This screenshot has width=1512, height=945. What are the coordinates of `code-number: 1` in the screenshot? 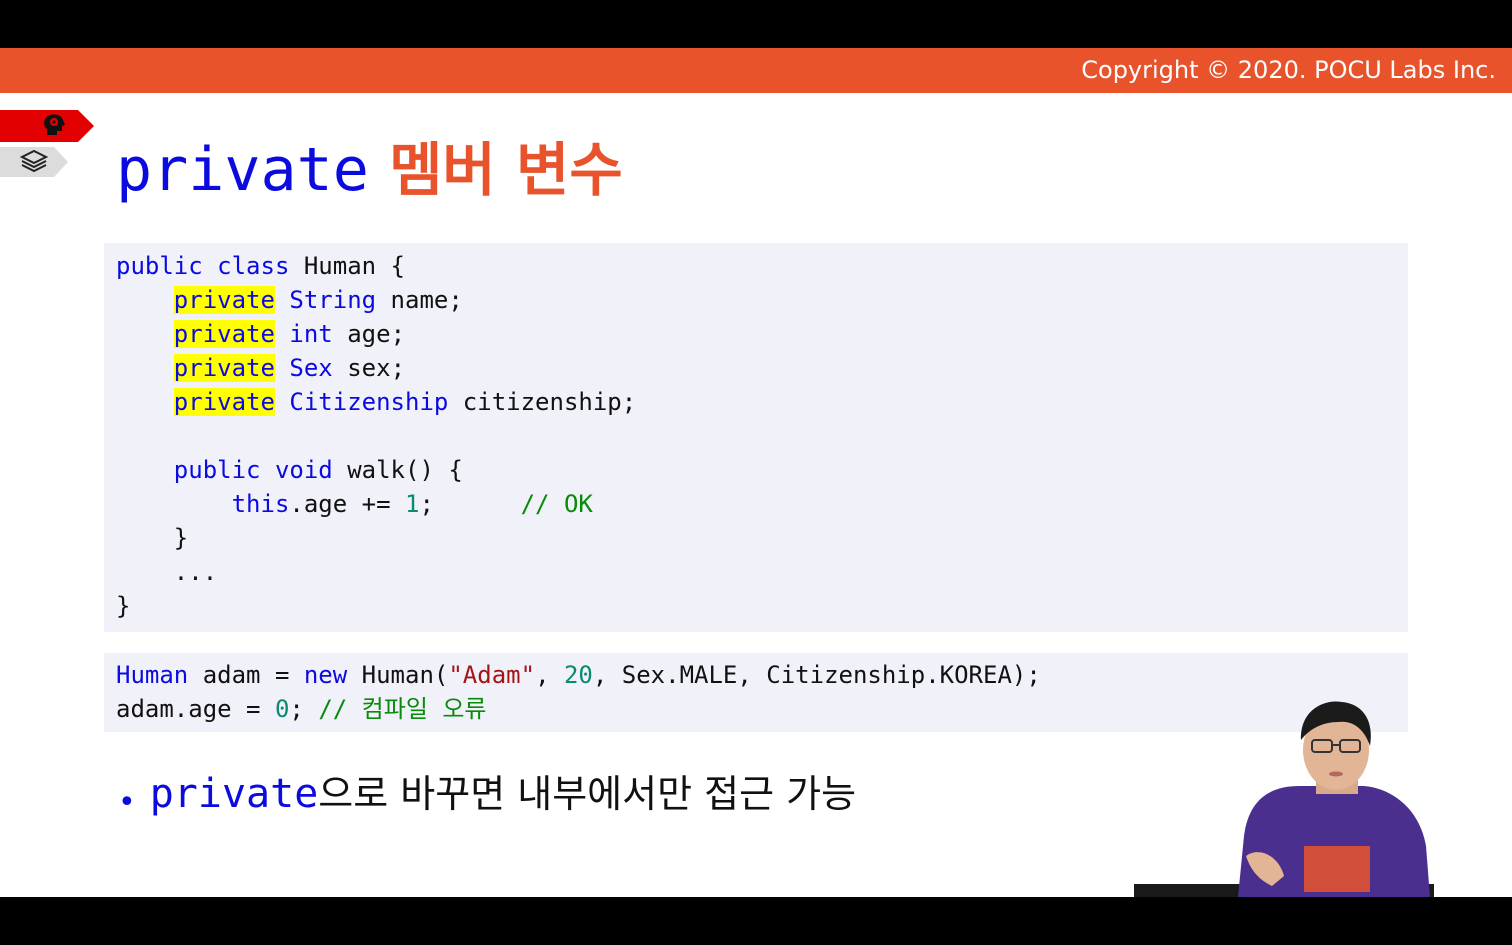 It's located at (412, 504).